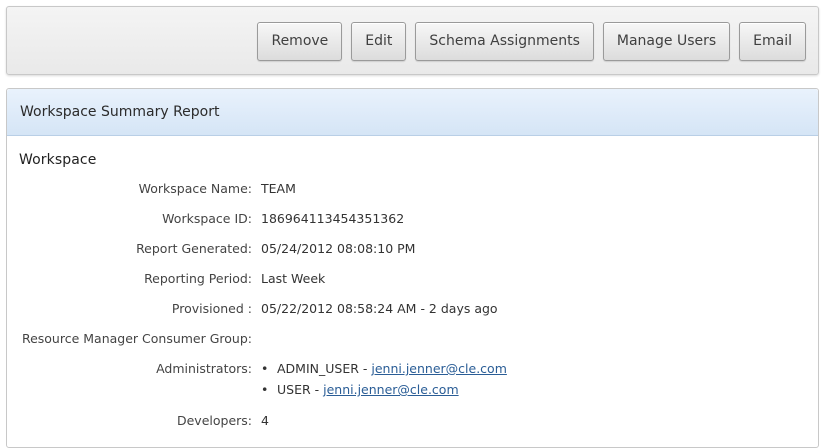 The image size is (831, 448). What do you see at coordinates (412, 341) in the screenshot?
I see `consumer-group-row: Resource Manager Consumer Group:` at bounding box center [412, 341].